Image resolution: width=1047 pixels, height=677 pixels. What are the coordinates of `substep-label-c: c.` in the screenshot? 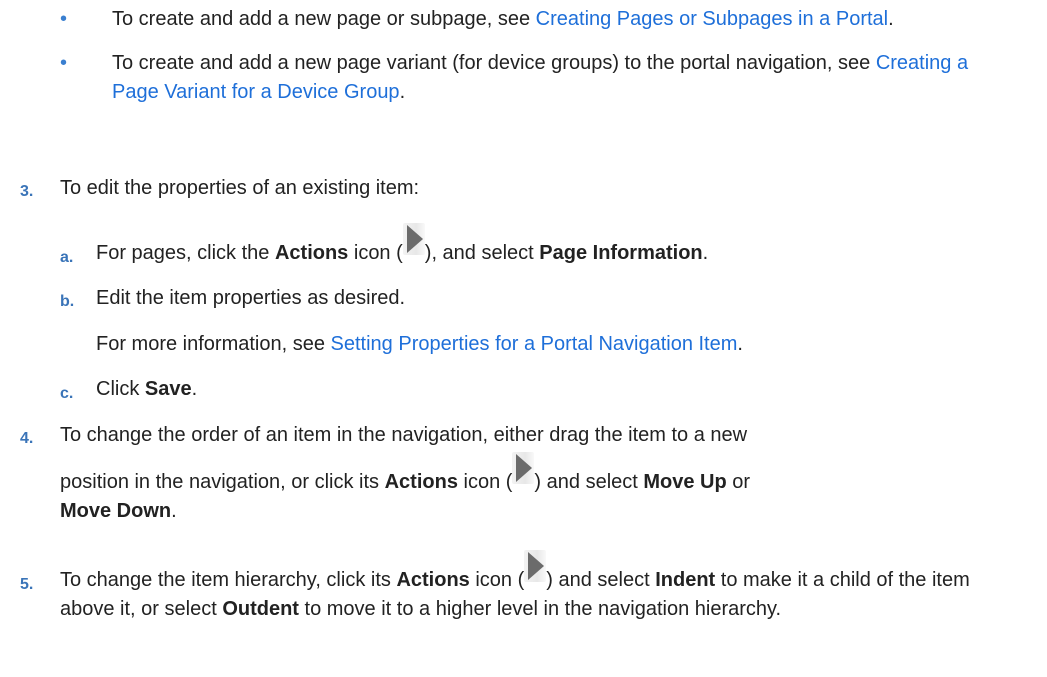 It's located at (67, 393).